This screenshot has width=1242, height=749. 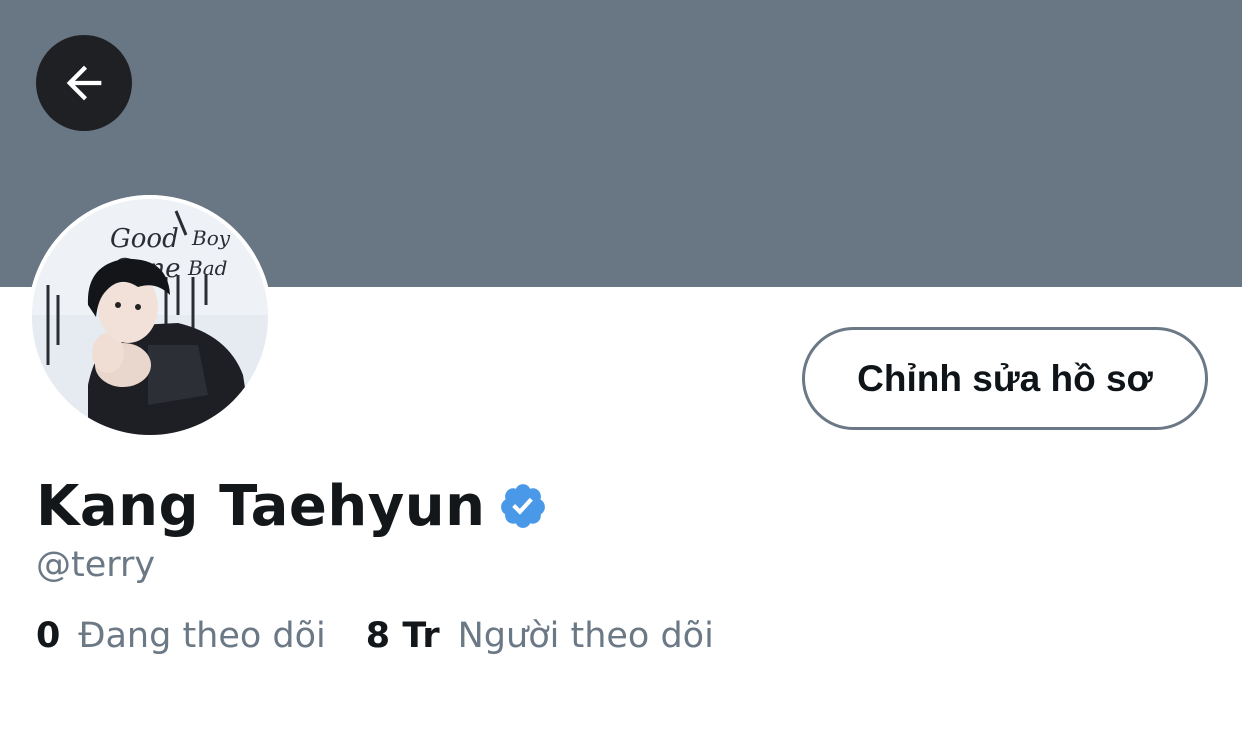 I want to click on followers-label: Người theo dõi, so click(x=585, y=636).